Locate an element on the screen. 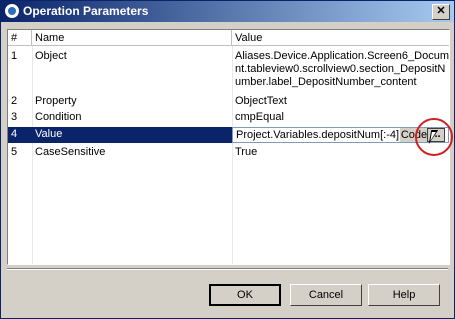 The height and width of the screenshot is (319, 455). table-row: 3 Condition cmpEqual is located at coordinates (228, 118).